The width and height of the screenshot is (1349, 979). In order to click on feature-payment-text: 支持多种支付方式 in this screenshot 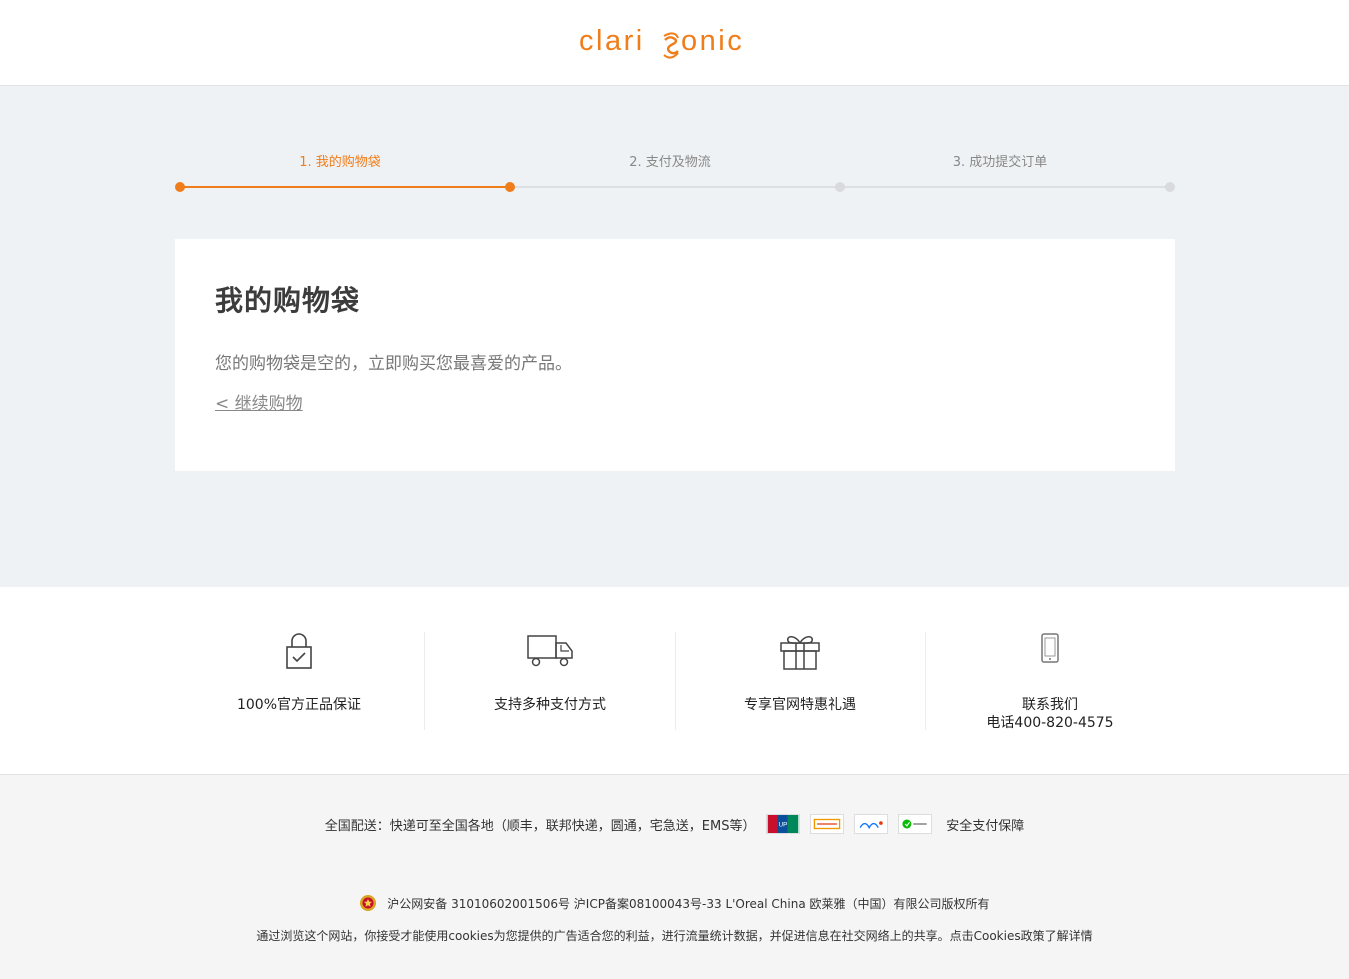, I will do `click(550, 705)`.